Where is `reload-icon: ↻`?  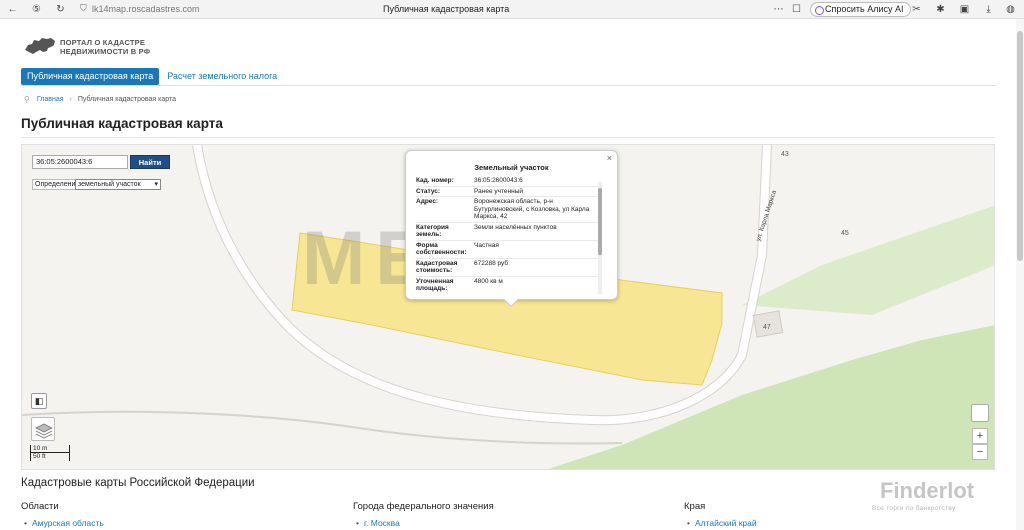 reload-icon: ↻ is located at coordinates (60, 9).